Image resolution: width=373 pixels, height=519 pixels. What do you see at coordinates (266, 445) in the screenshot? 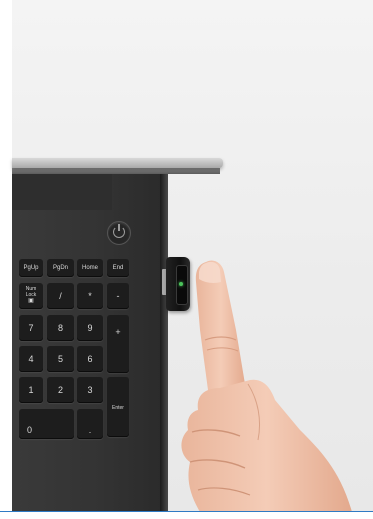
I see `hand-palm` at bounding box center [266, 445].